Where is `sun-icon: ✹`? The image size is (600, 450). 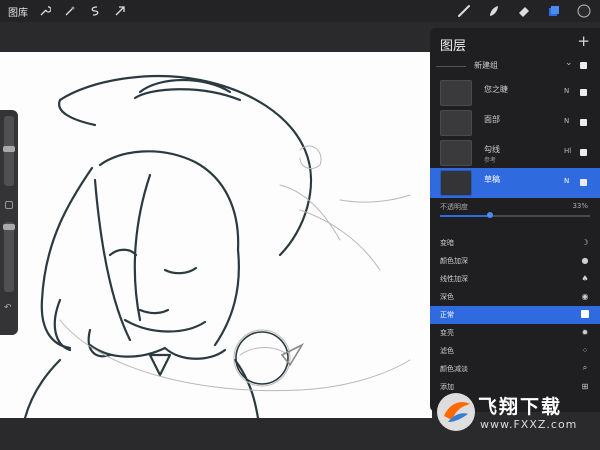 sun-icon: ✹ is located at coordinates (585, 332).